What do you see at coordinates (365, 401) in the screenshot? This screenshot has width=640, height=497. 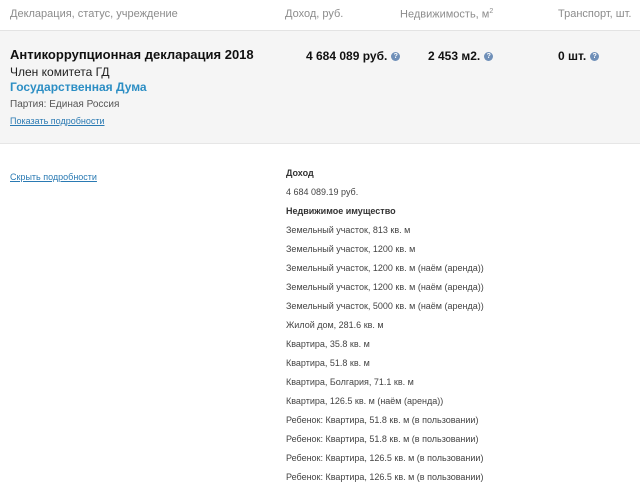 I see `realty-item: Квартира, 126.5 кв. м (наём (аренда))` at bounding box center [365, 401].